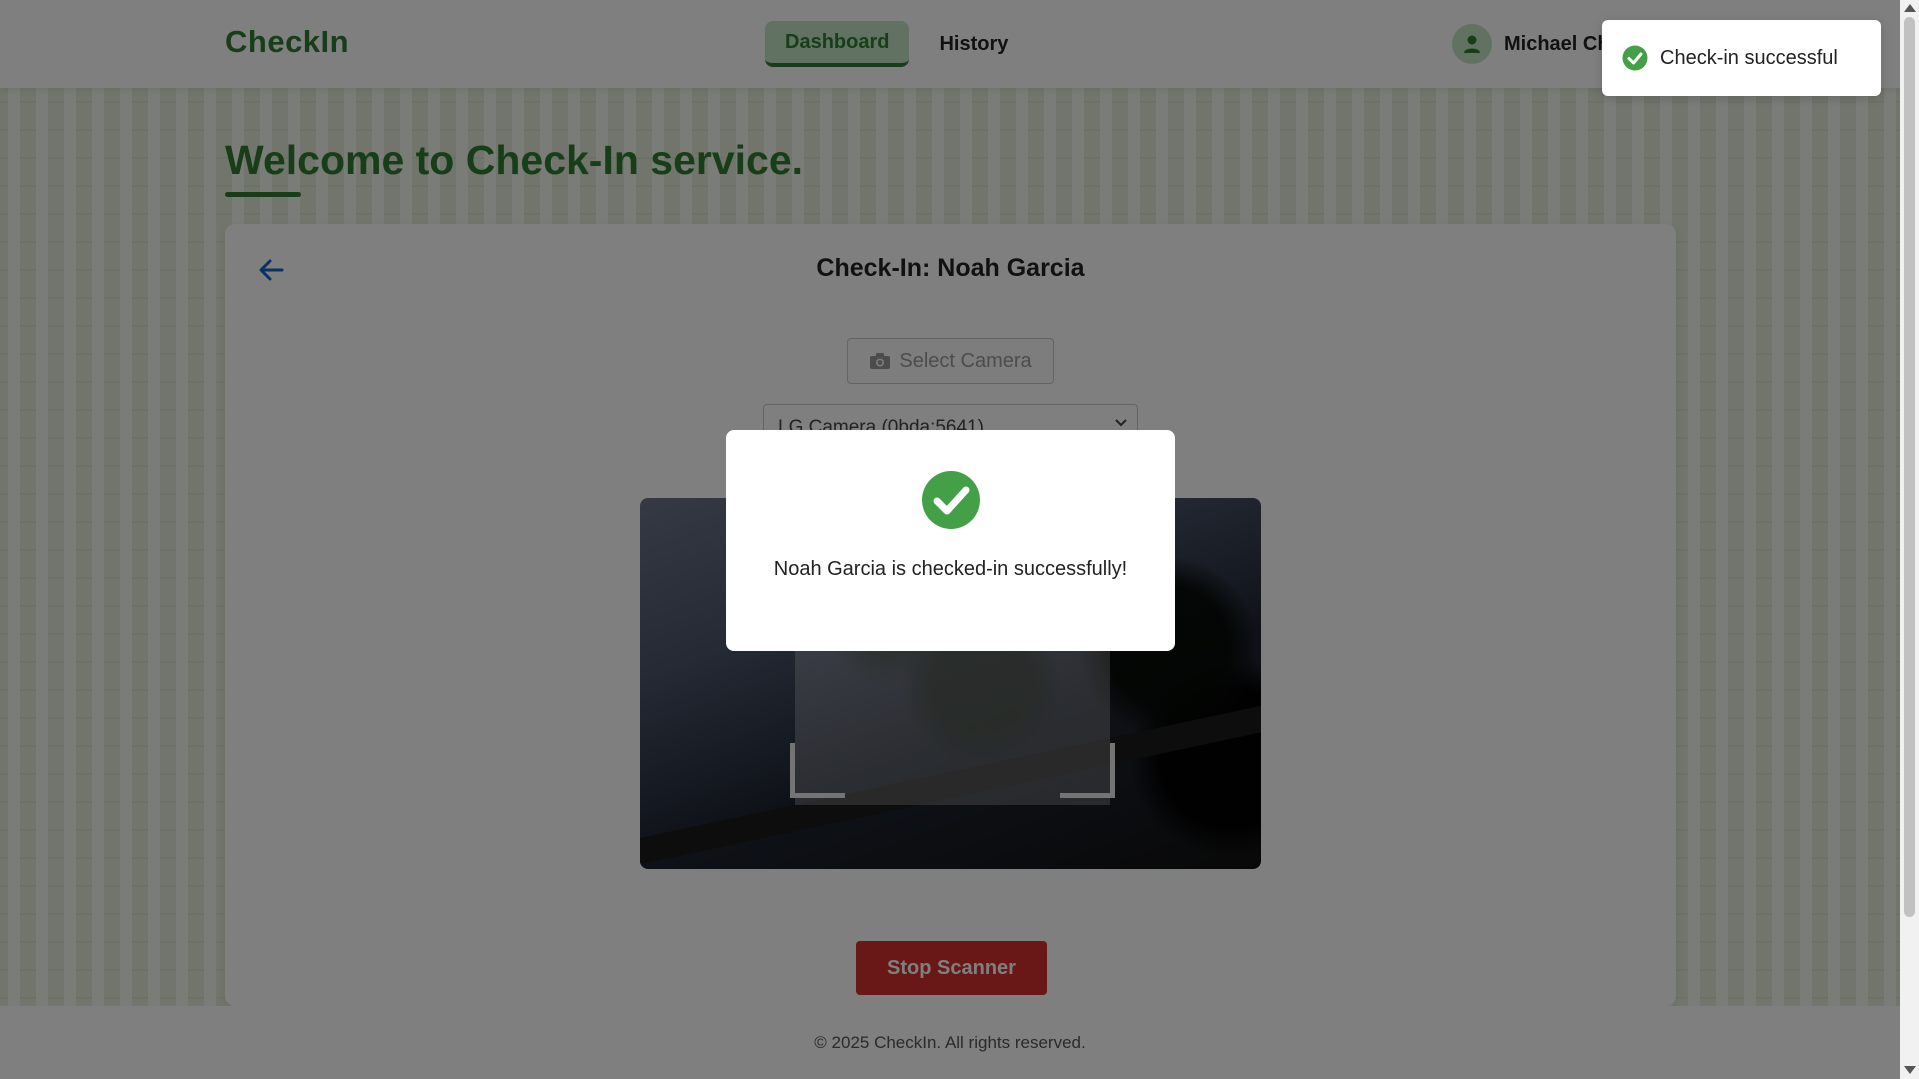 Image resolution: width=1919 pixels, height=1079 pixels. I want to click on scroll-thumb, so click(1909, 467).